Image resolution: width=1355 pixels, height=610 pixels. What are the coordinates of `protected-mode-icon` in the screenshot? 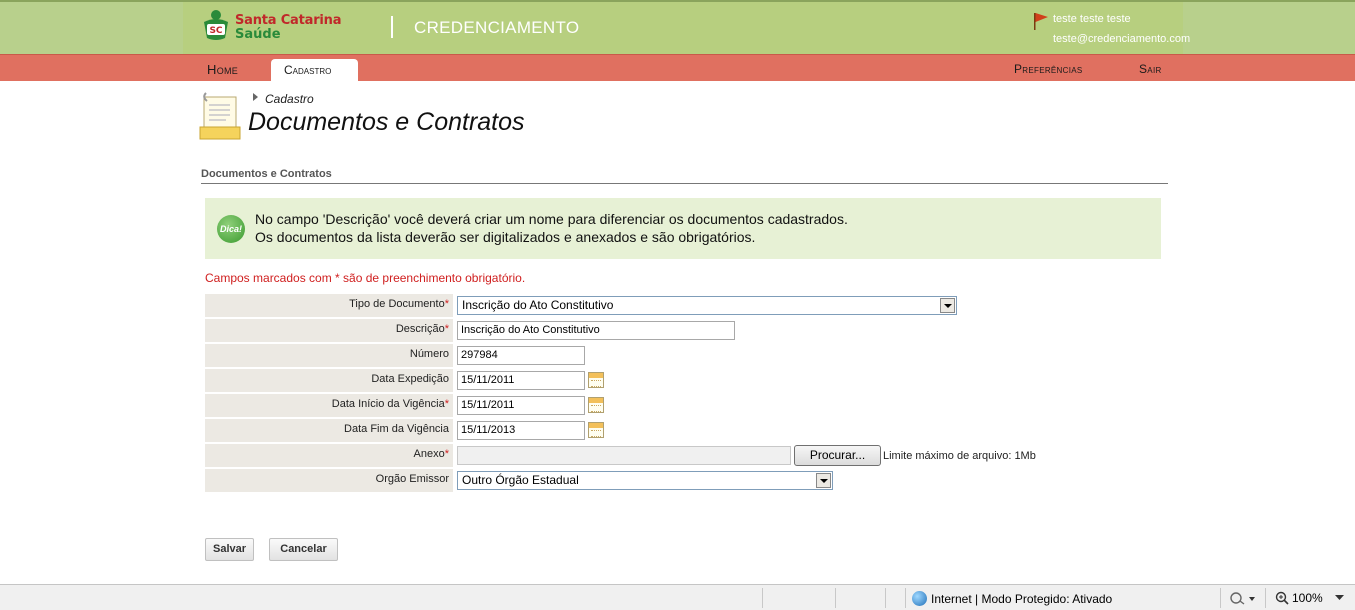 It's located at (1243, 598).